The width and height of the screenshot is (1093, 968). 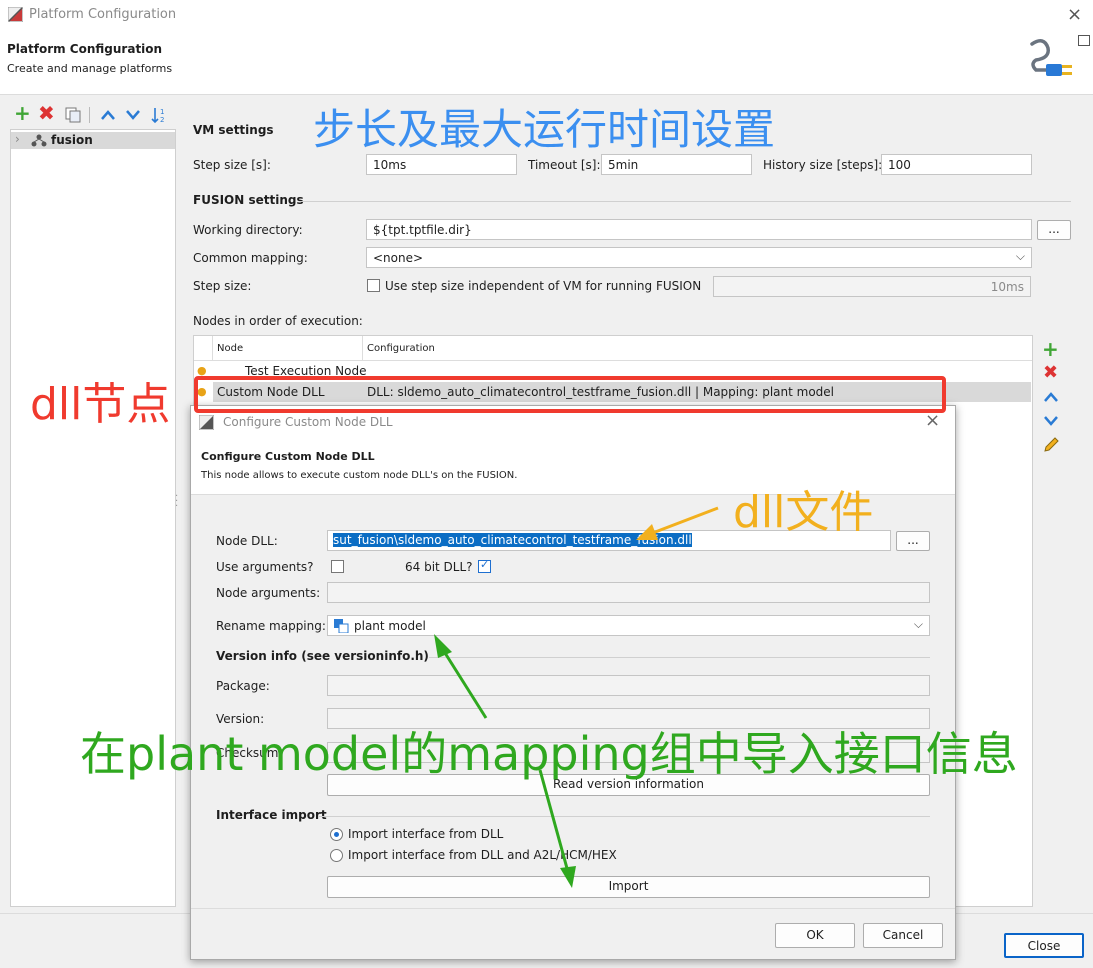 What do you see at coordinates (322, 656) in the screenshot?
I see `version-info-heading: Version info (see versioninfo.h)` at bounding box center [322, 656].